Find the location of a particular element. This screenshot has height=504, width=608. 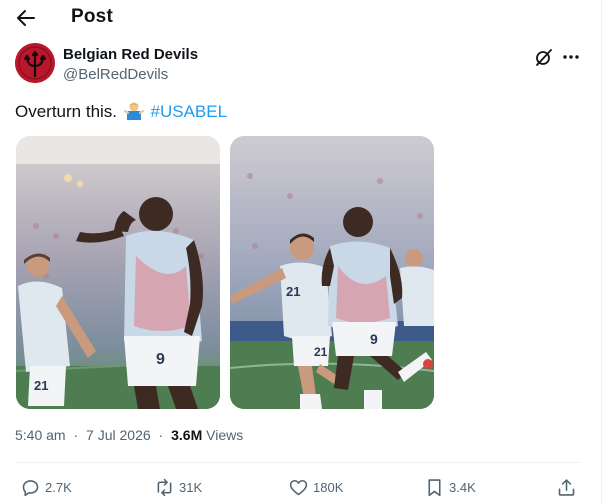

tweet-text: Overturn this. #USABEL is located at coordinates (121, 113).